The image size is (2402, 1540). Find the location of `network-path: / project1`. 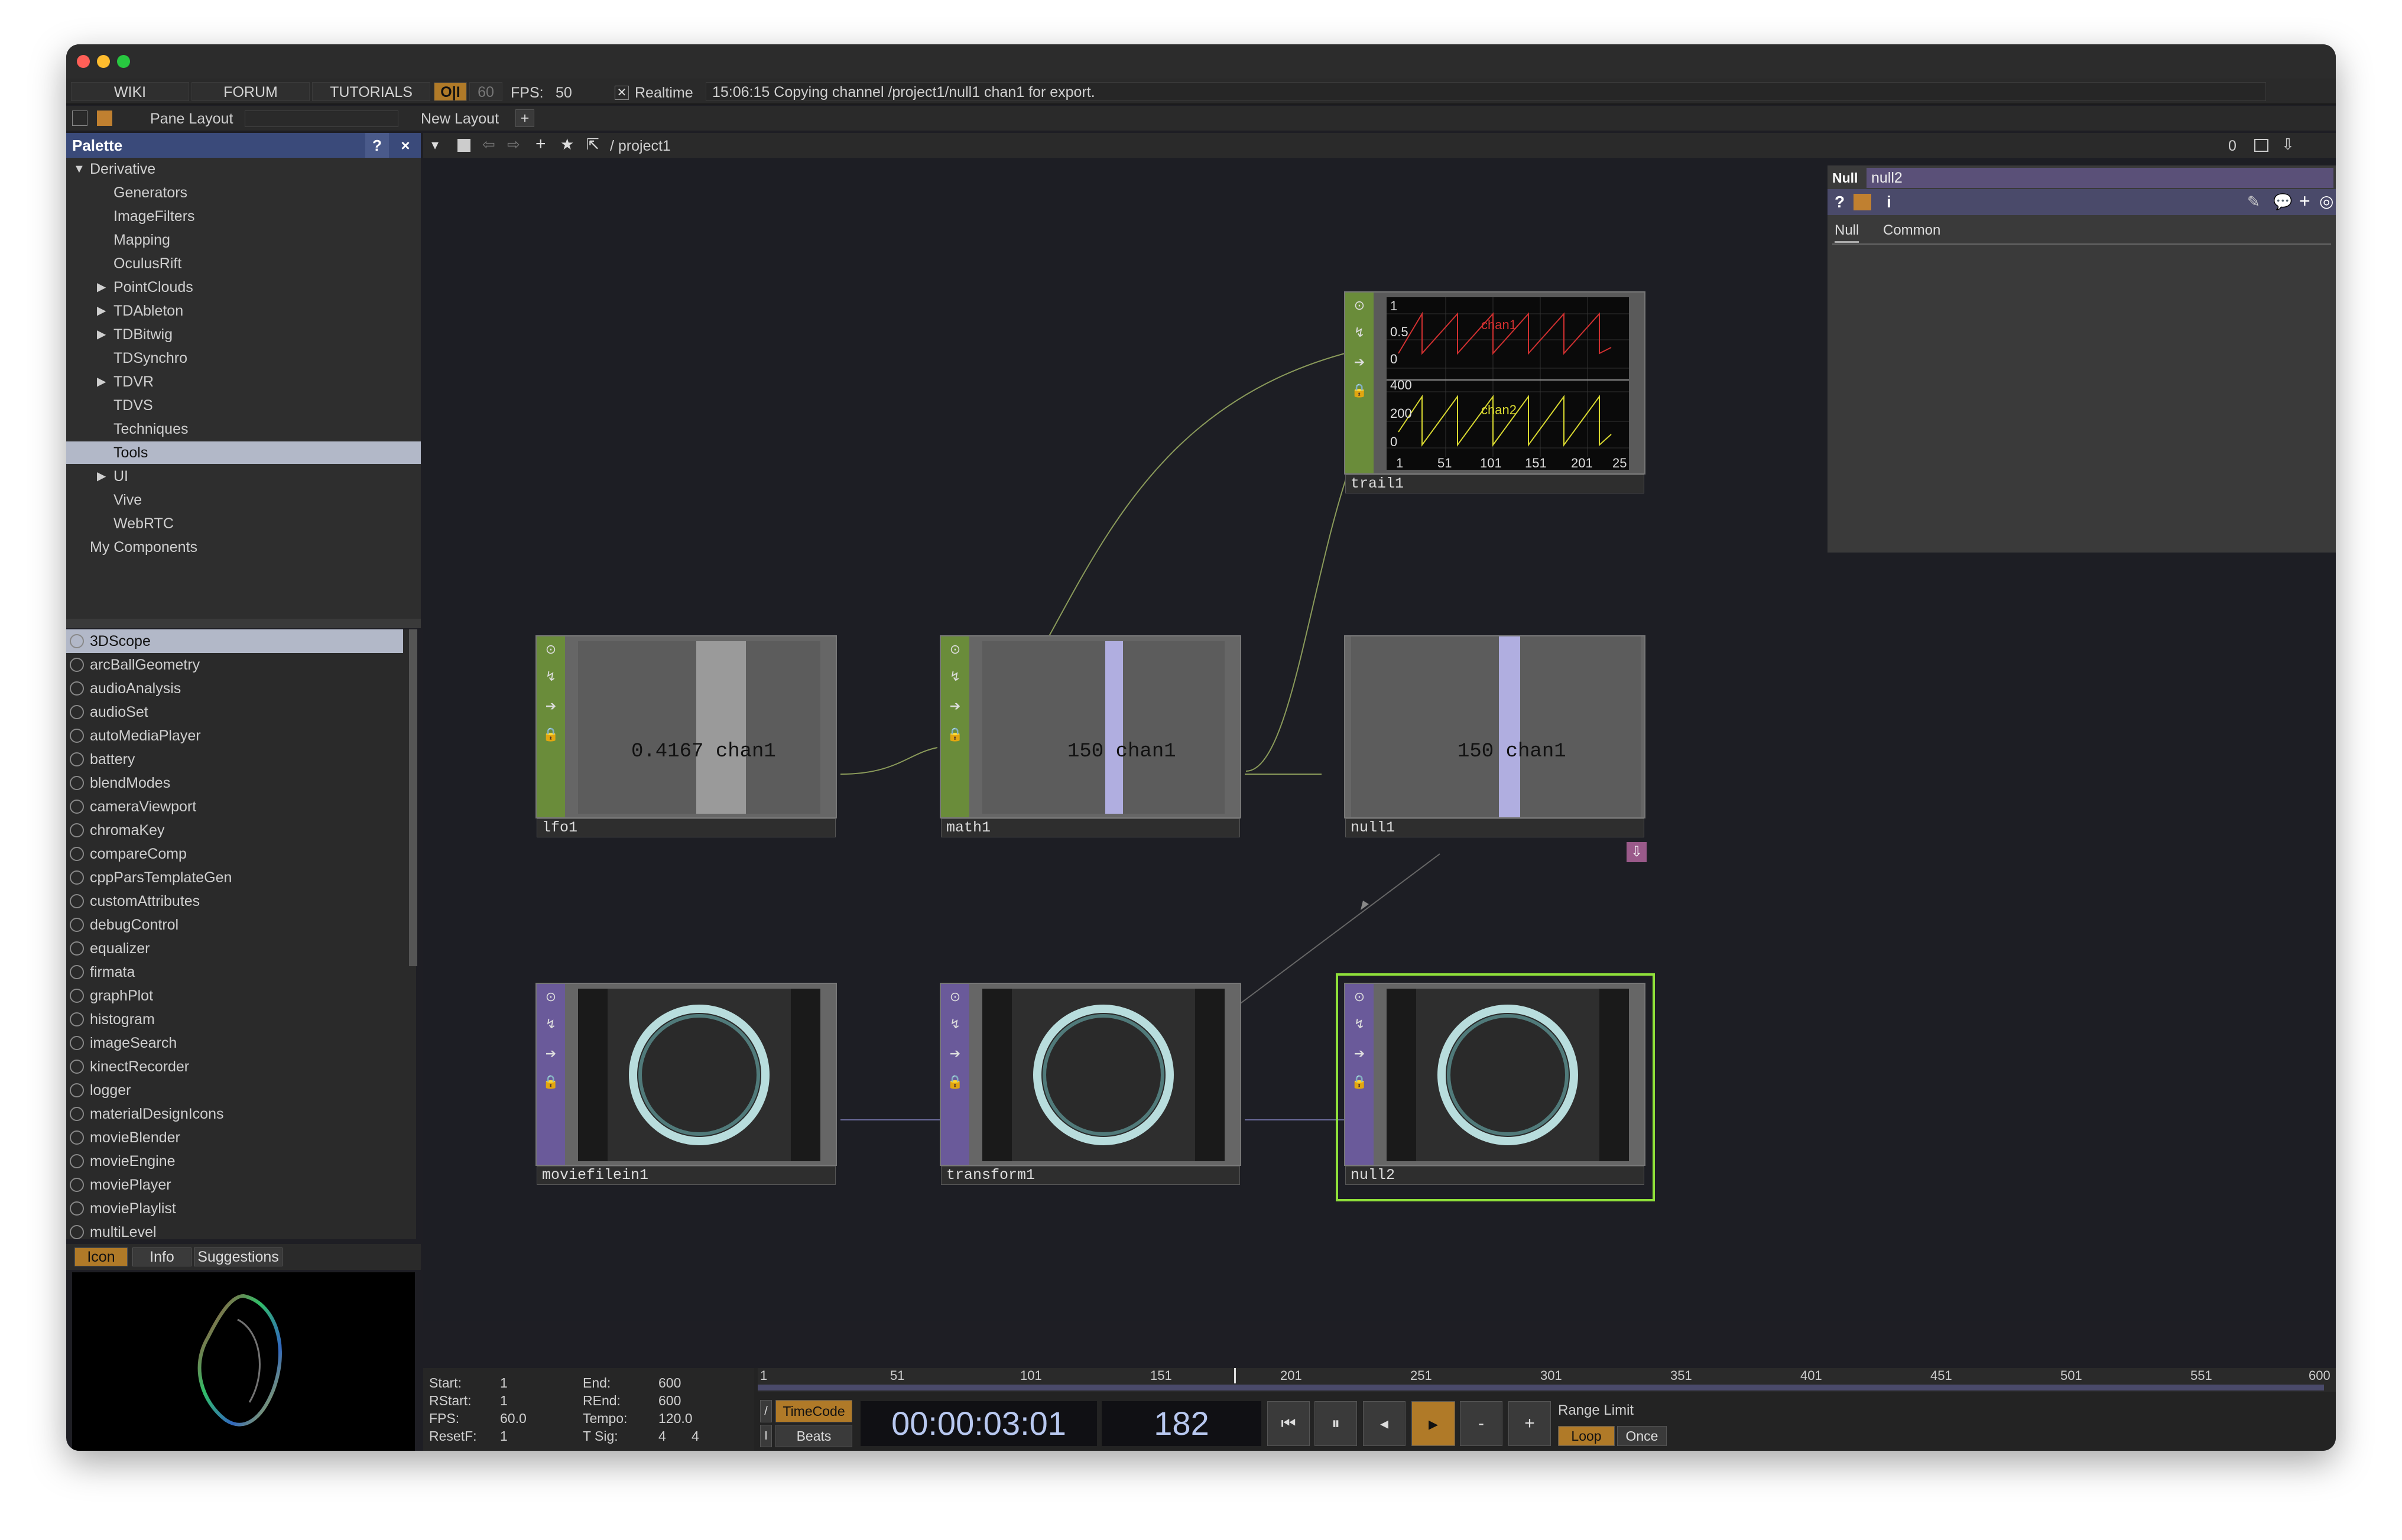

network-path: / project1 is located at coordinates (640, 146).